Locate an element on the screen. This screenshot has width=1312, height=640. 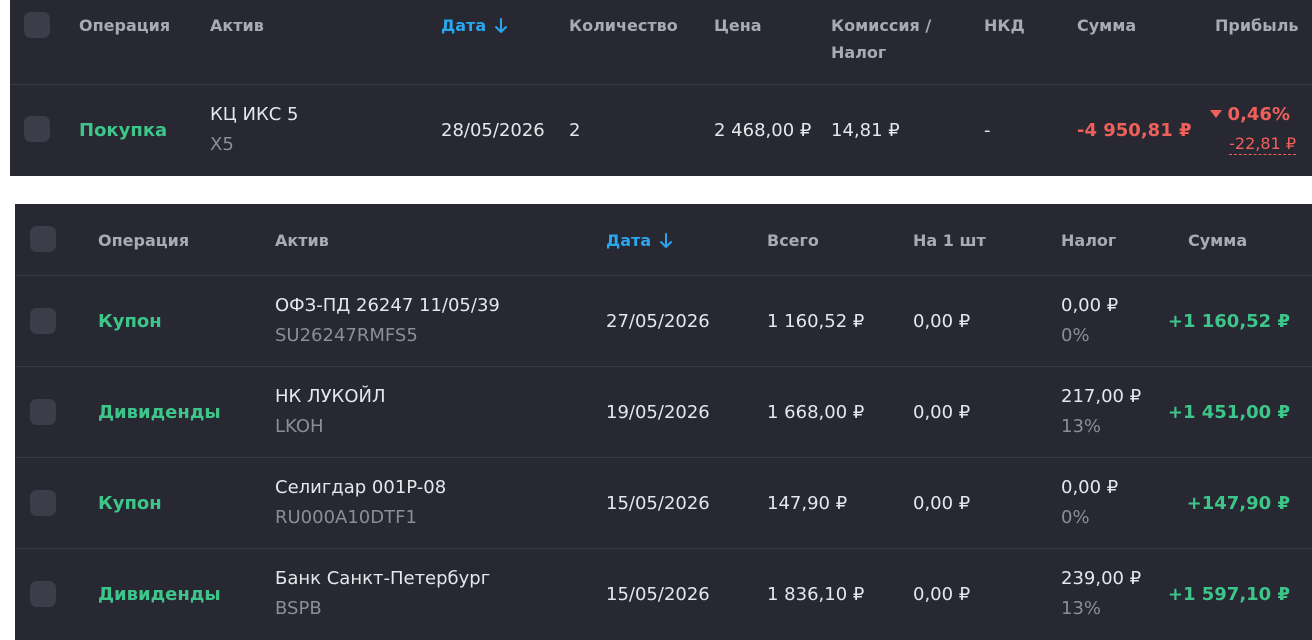
header-commission-line2: Налог is located at coordinates (859, 52).